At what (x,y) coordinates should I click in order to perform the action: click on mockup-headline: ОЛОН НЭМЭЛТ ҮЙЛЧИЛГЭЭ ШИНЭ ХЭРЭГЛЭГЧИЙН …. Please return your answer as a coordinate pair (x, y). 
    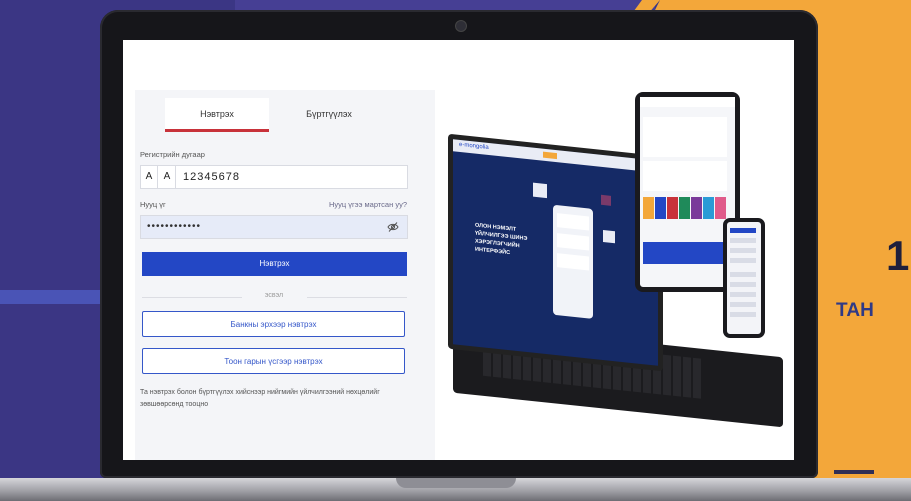
    Looking at the image, I should click on (501, 239).